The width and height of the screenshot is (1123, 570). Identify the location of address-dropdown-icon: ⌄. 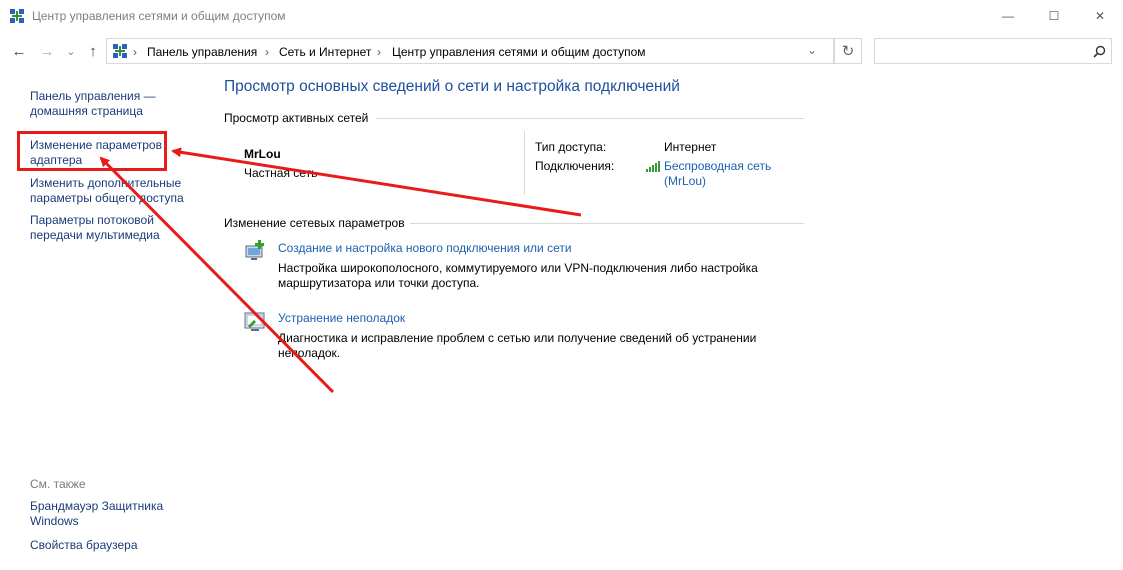
(812, 50).